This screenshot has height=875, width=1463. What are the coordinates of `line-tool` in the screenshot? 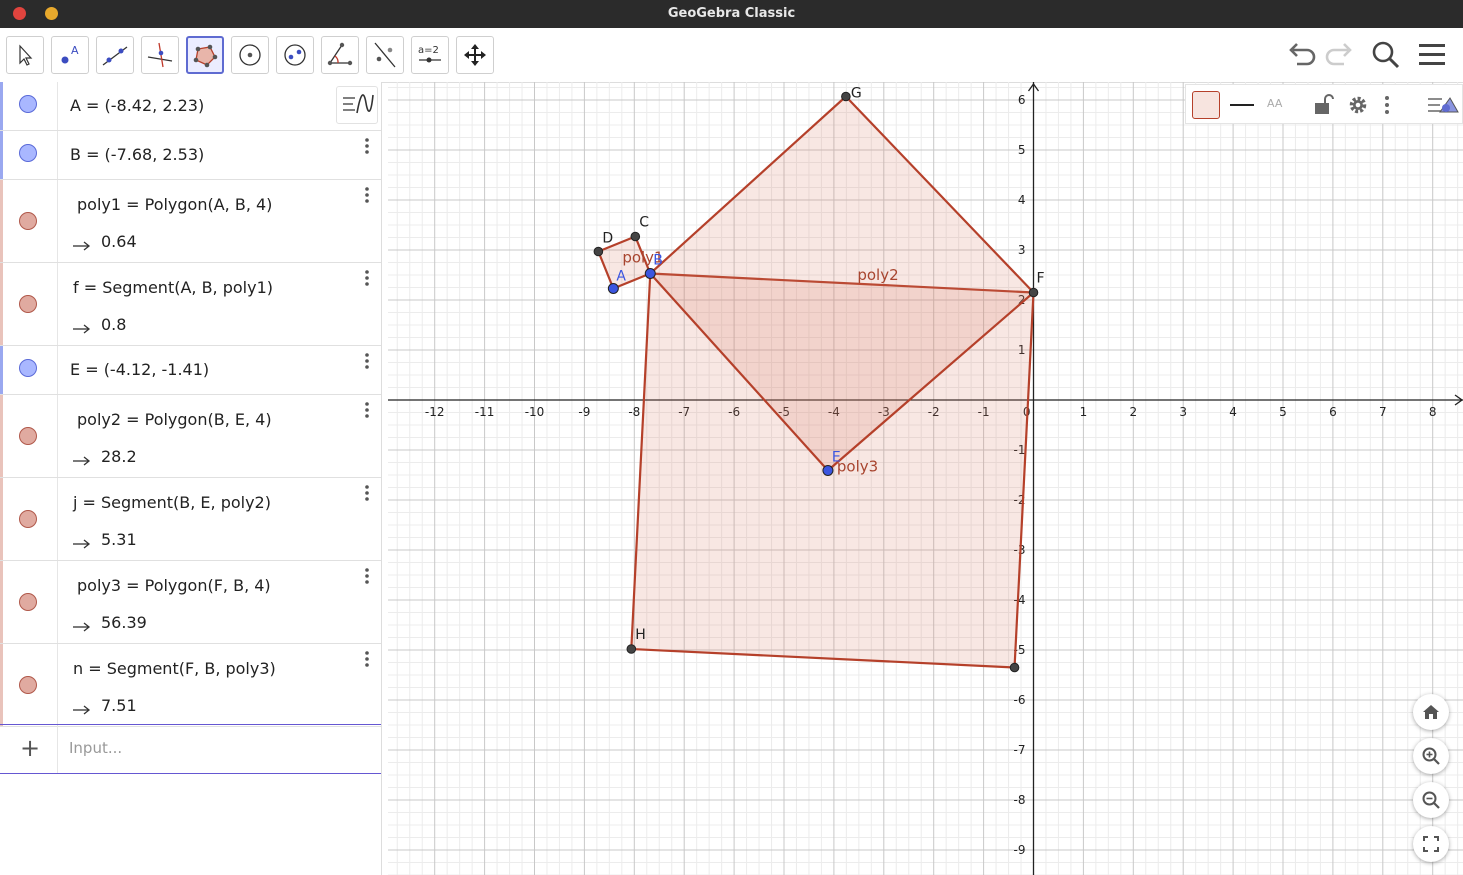 It's located at (115, 55).